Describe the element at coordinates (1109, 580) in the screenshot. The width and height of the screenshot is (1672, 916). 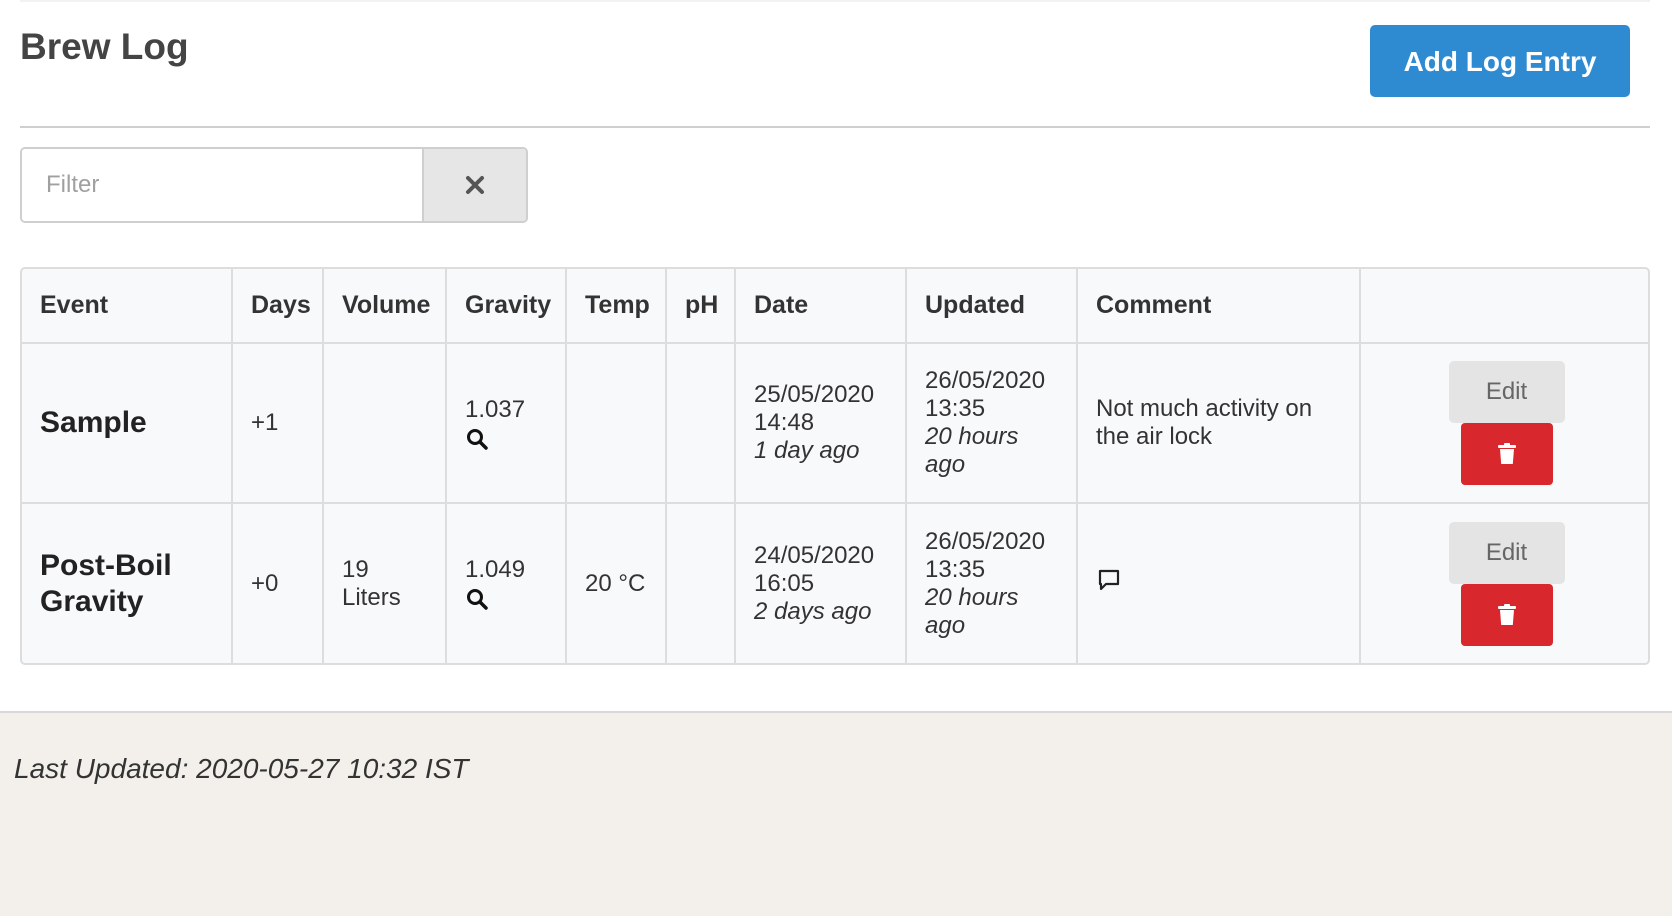
I see `comment-icon` at that location.